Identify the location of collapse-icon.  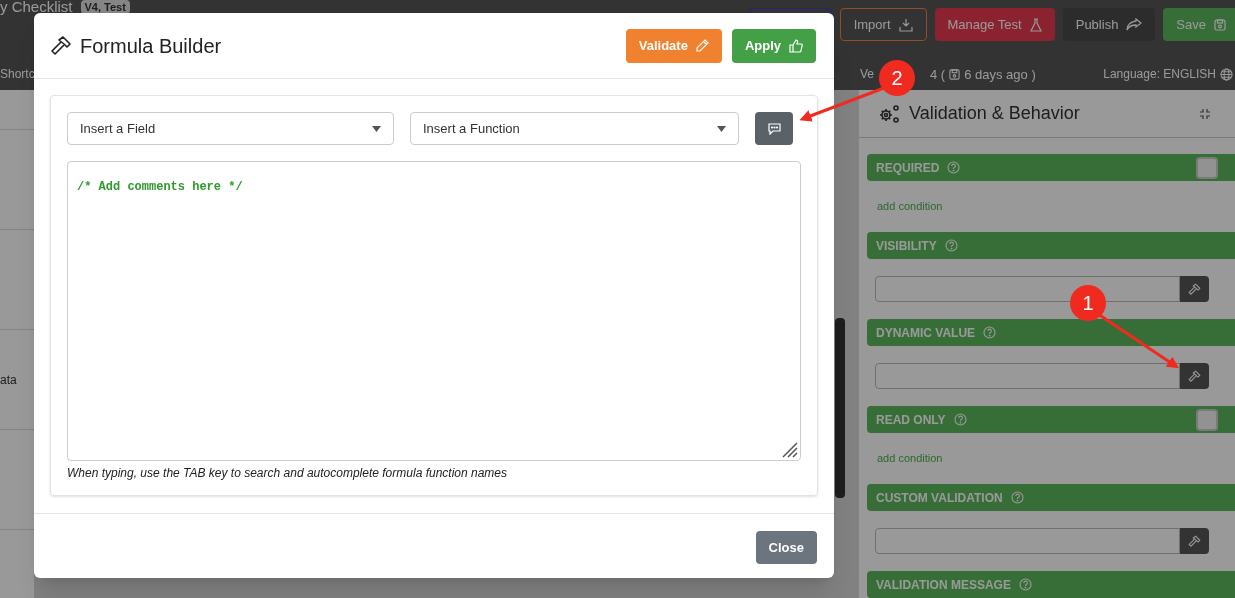
(1205, 113).